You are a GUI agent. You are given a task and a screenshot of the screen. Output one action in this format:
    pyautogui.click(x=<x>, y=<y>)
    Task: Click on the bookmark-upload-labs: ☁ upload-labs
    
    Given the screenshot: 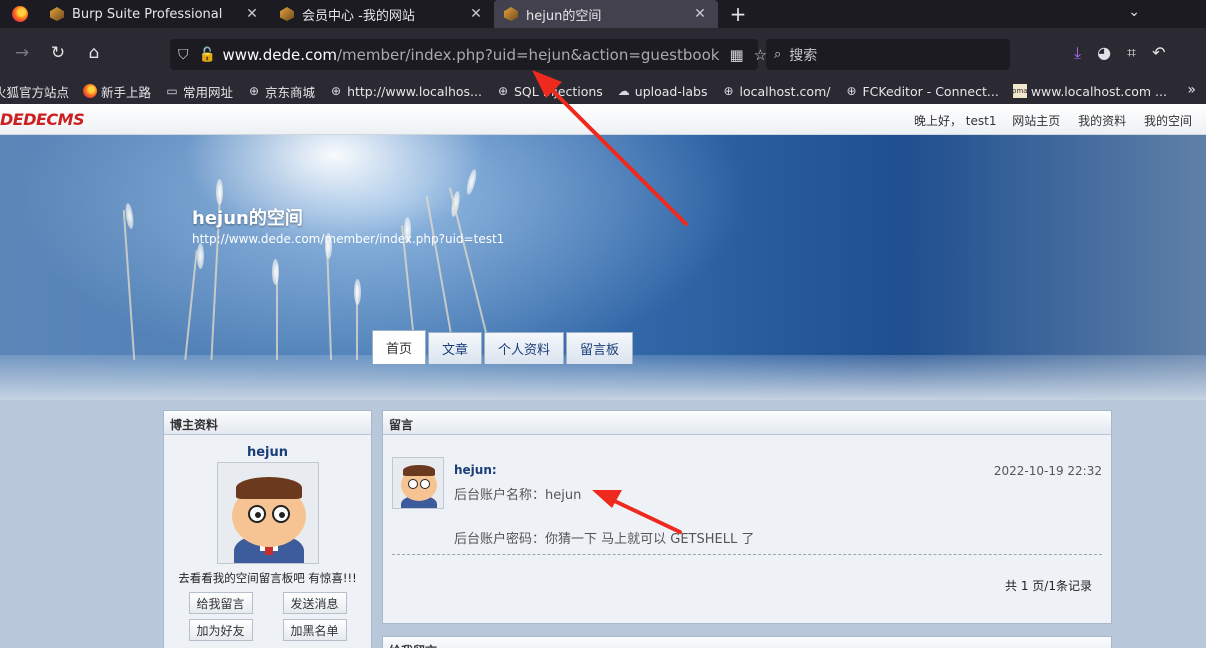 What is the action you would take?
    pyautogui.click(x=662, y=91)
    